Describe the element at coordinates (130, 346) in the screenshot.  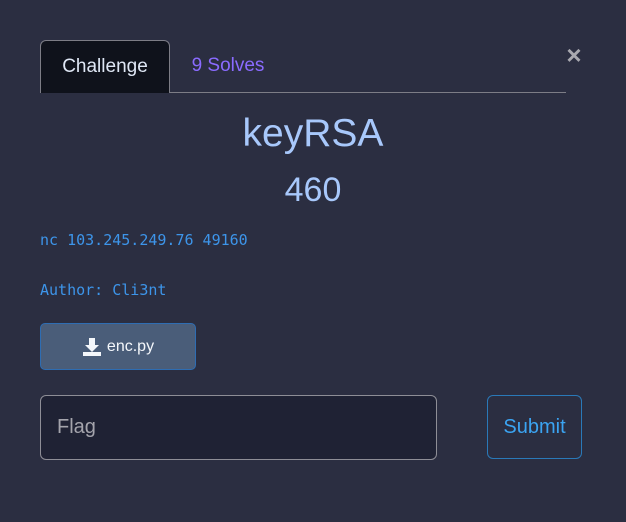
I see `file-name: enc.py` at that location.